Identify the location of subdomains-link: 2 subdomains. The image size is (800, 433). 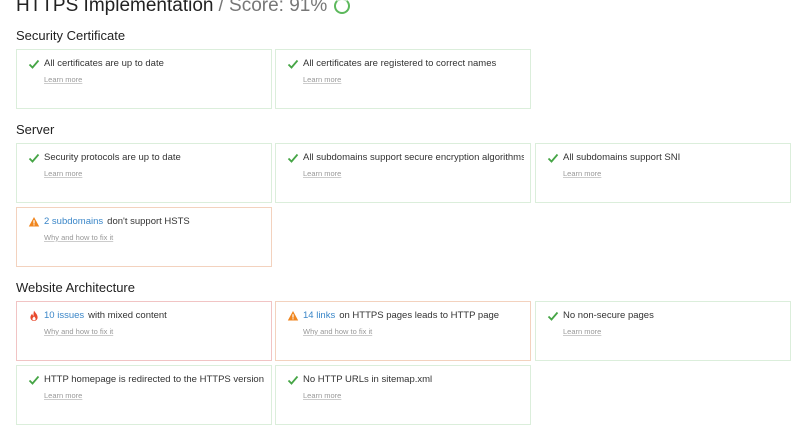
(73, 221).